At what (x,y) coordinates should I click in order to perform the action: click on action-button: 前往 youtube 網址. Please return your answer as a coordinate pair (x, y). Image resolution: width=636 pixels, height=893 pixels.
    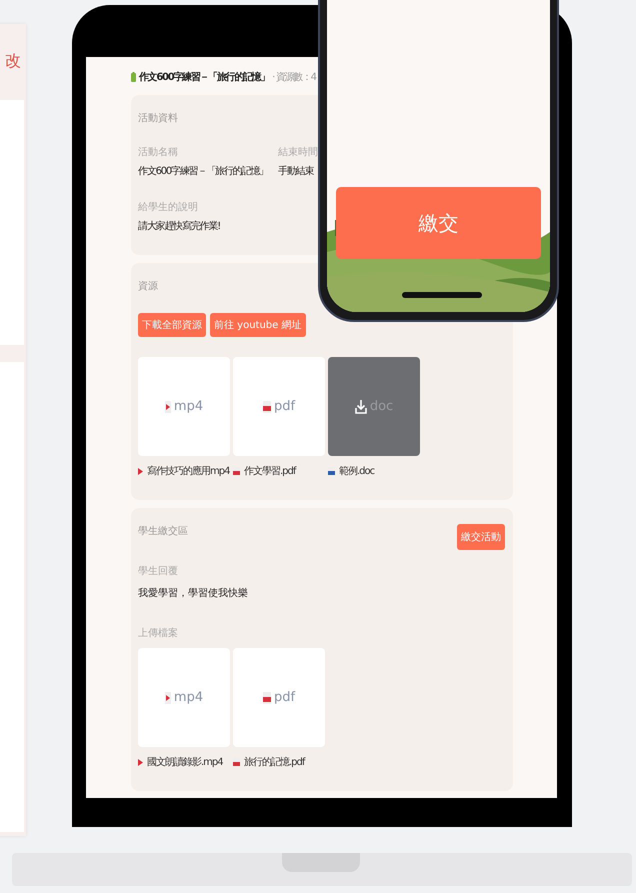
    Looking at the image, I should click on (258, 325).